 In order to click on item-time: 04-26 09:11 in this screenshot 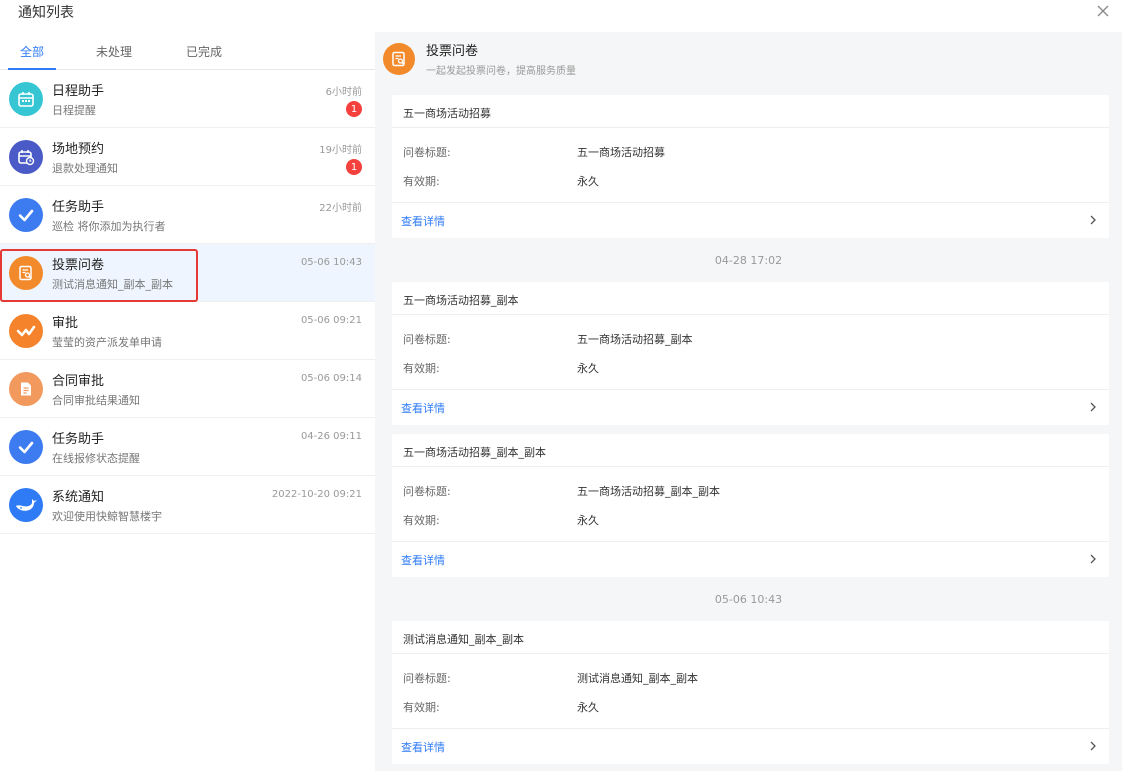, I will do `click(331, 436)`.